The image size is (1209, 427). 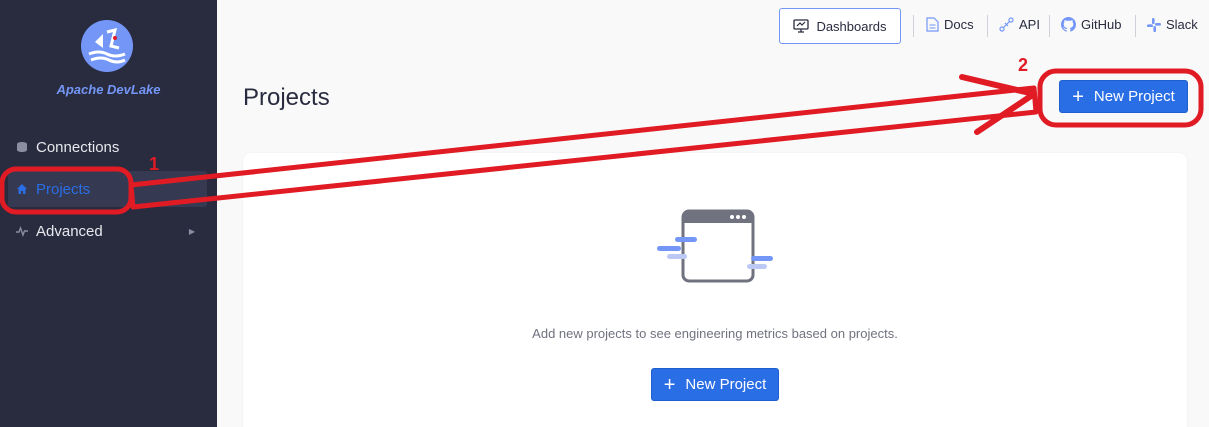 What do you see at coordinates (1068, 24) in the screenshot?
I see `github-icon` at bounding box center [1068, 24].